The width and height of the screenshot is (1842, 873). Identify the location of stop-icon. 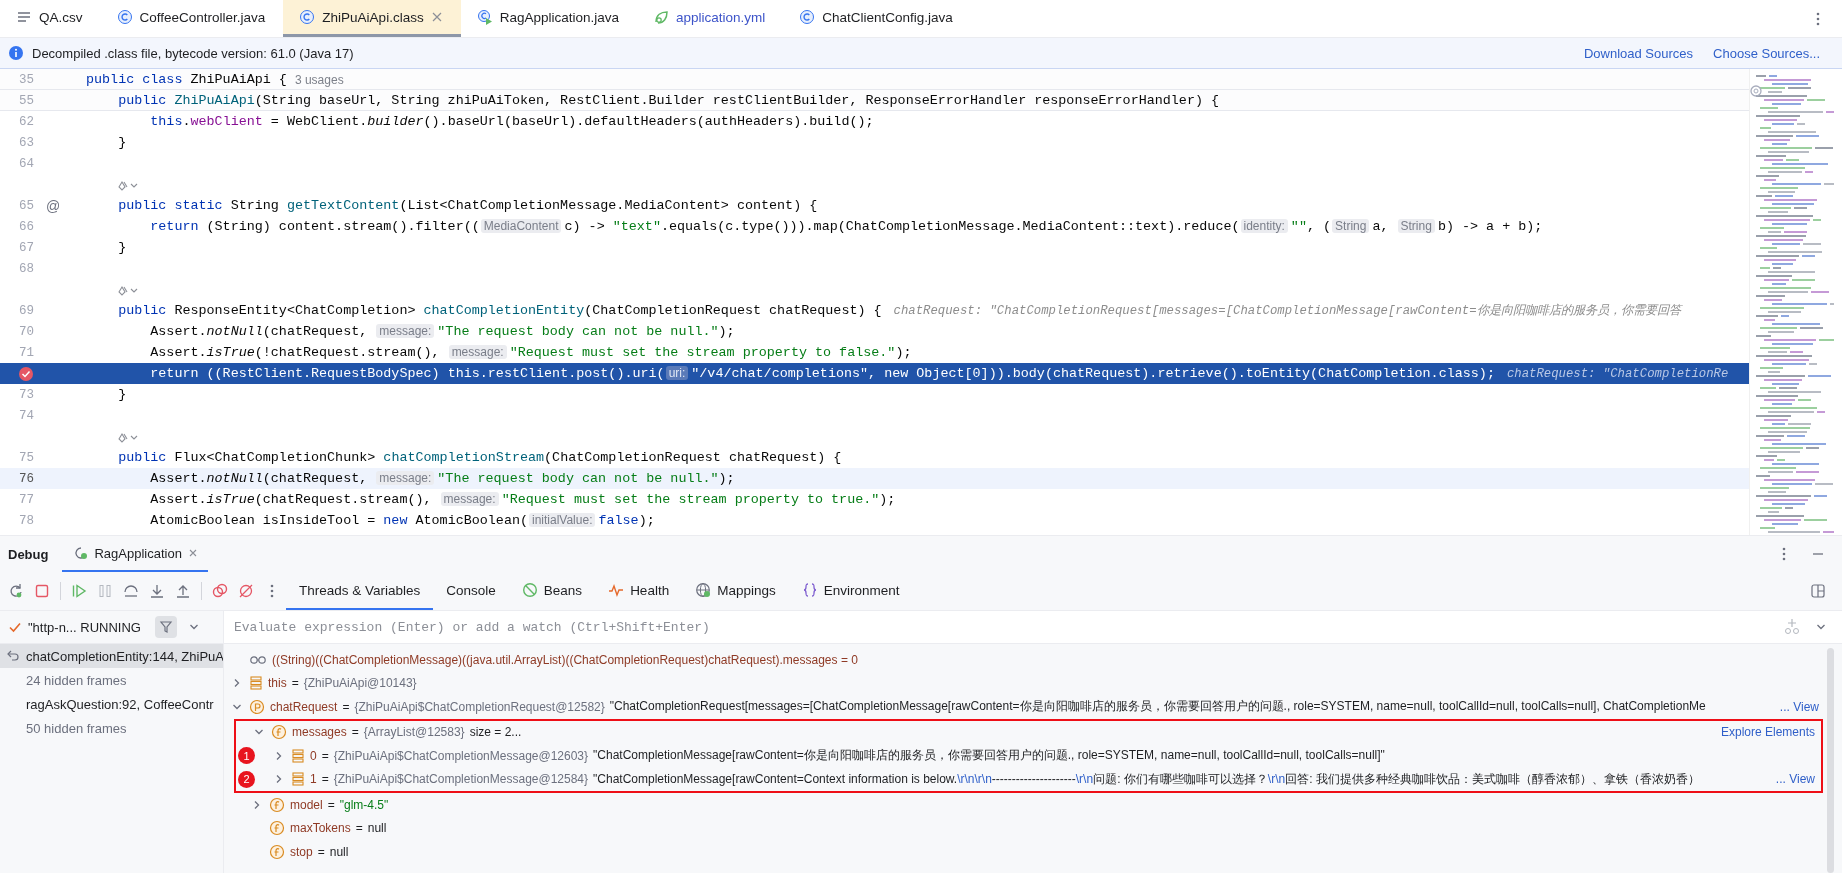
(42, 591).